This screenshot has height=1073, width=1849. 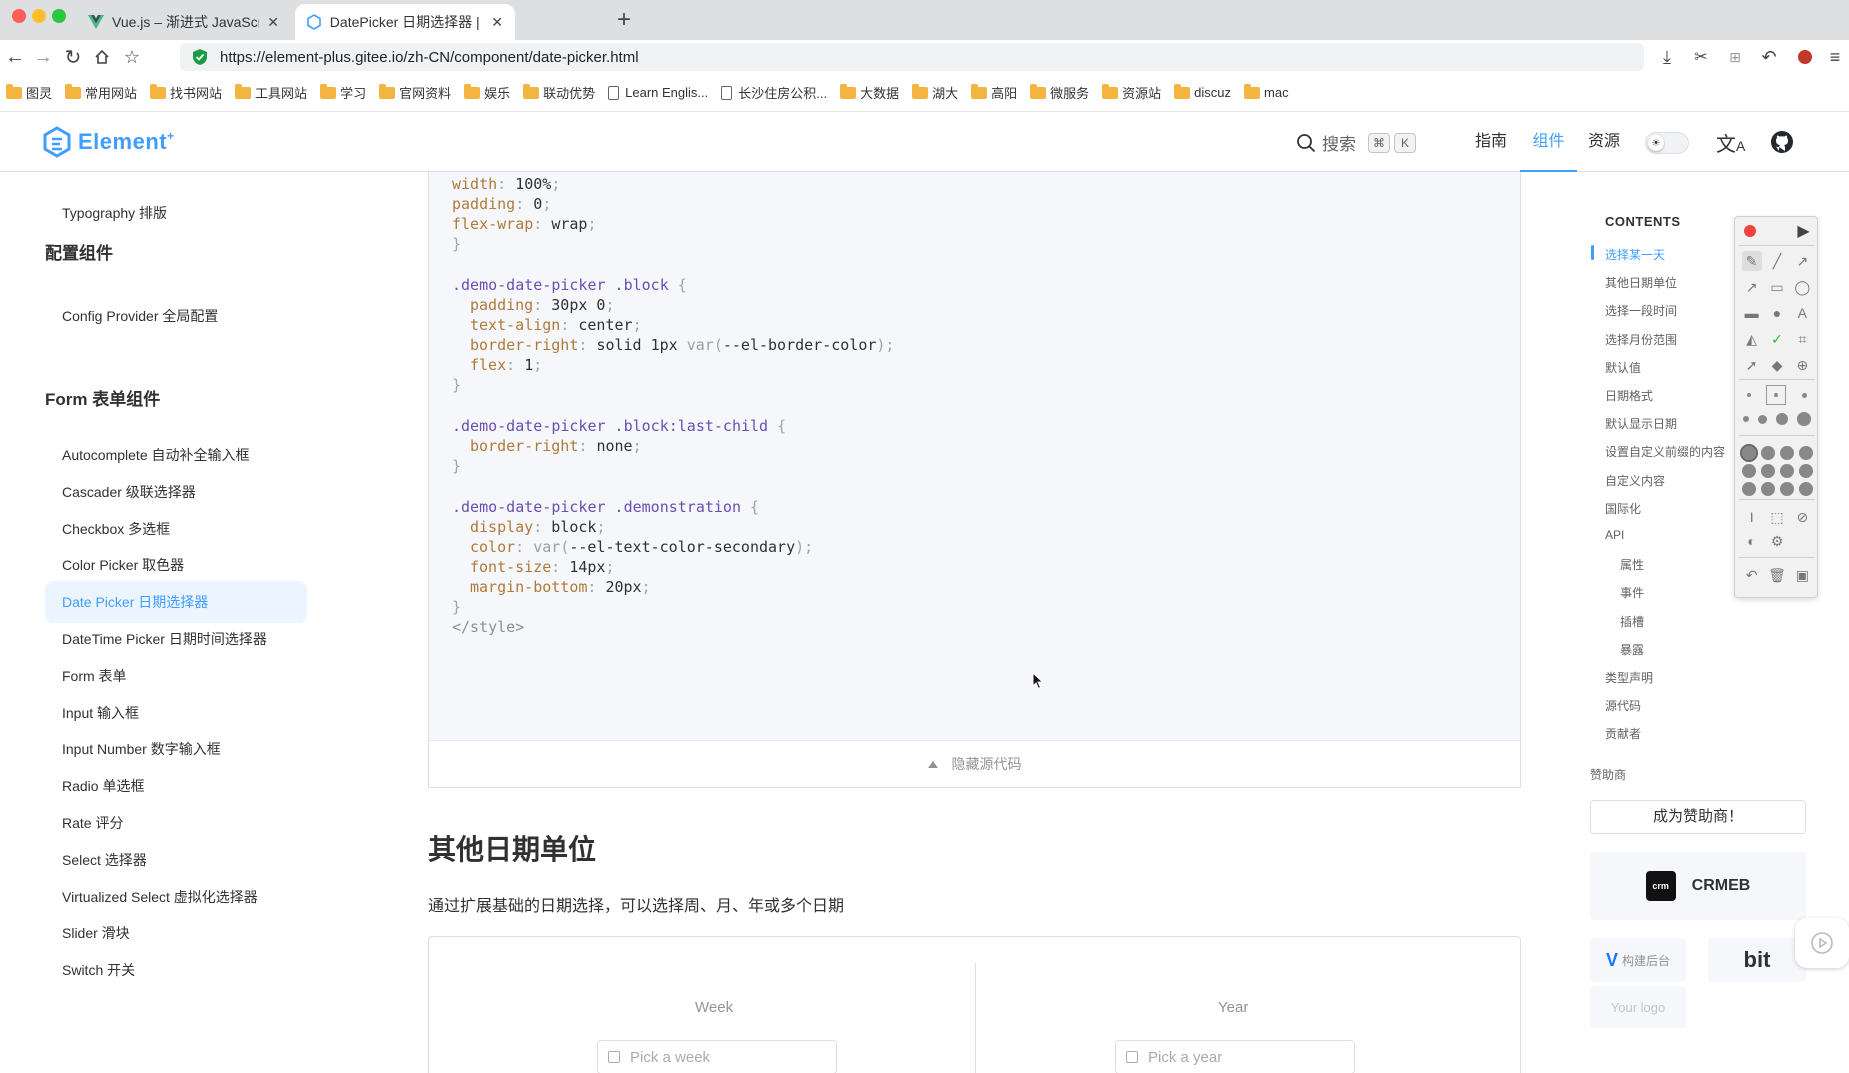 I want to click on toc-item: 类型声明, so click(x=1629, y=677).